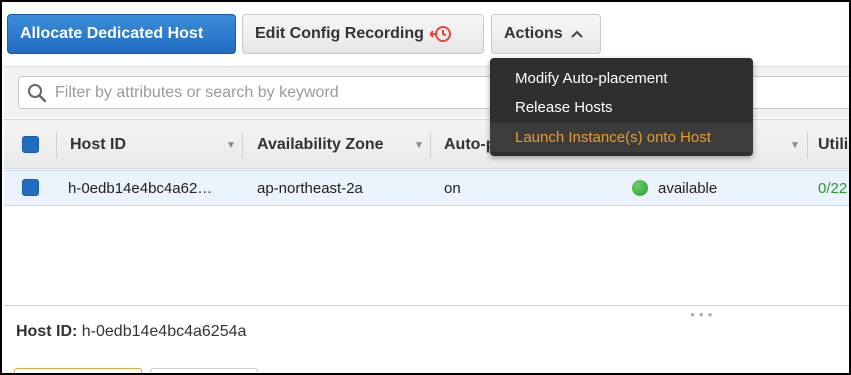 The image size is (851, 375). Describe the element at coordinates (112, 33) in the screenshot. I see `allocate-button-label: Allocate Dedicated Host` at that location.